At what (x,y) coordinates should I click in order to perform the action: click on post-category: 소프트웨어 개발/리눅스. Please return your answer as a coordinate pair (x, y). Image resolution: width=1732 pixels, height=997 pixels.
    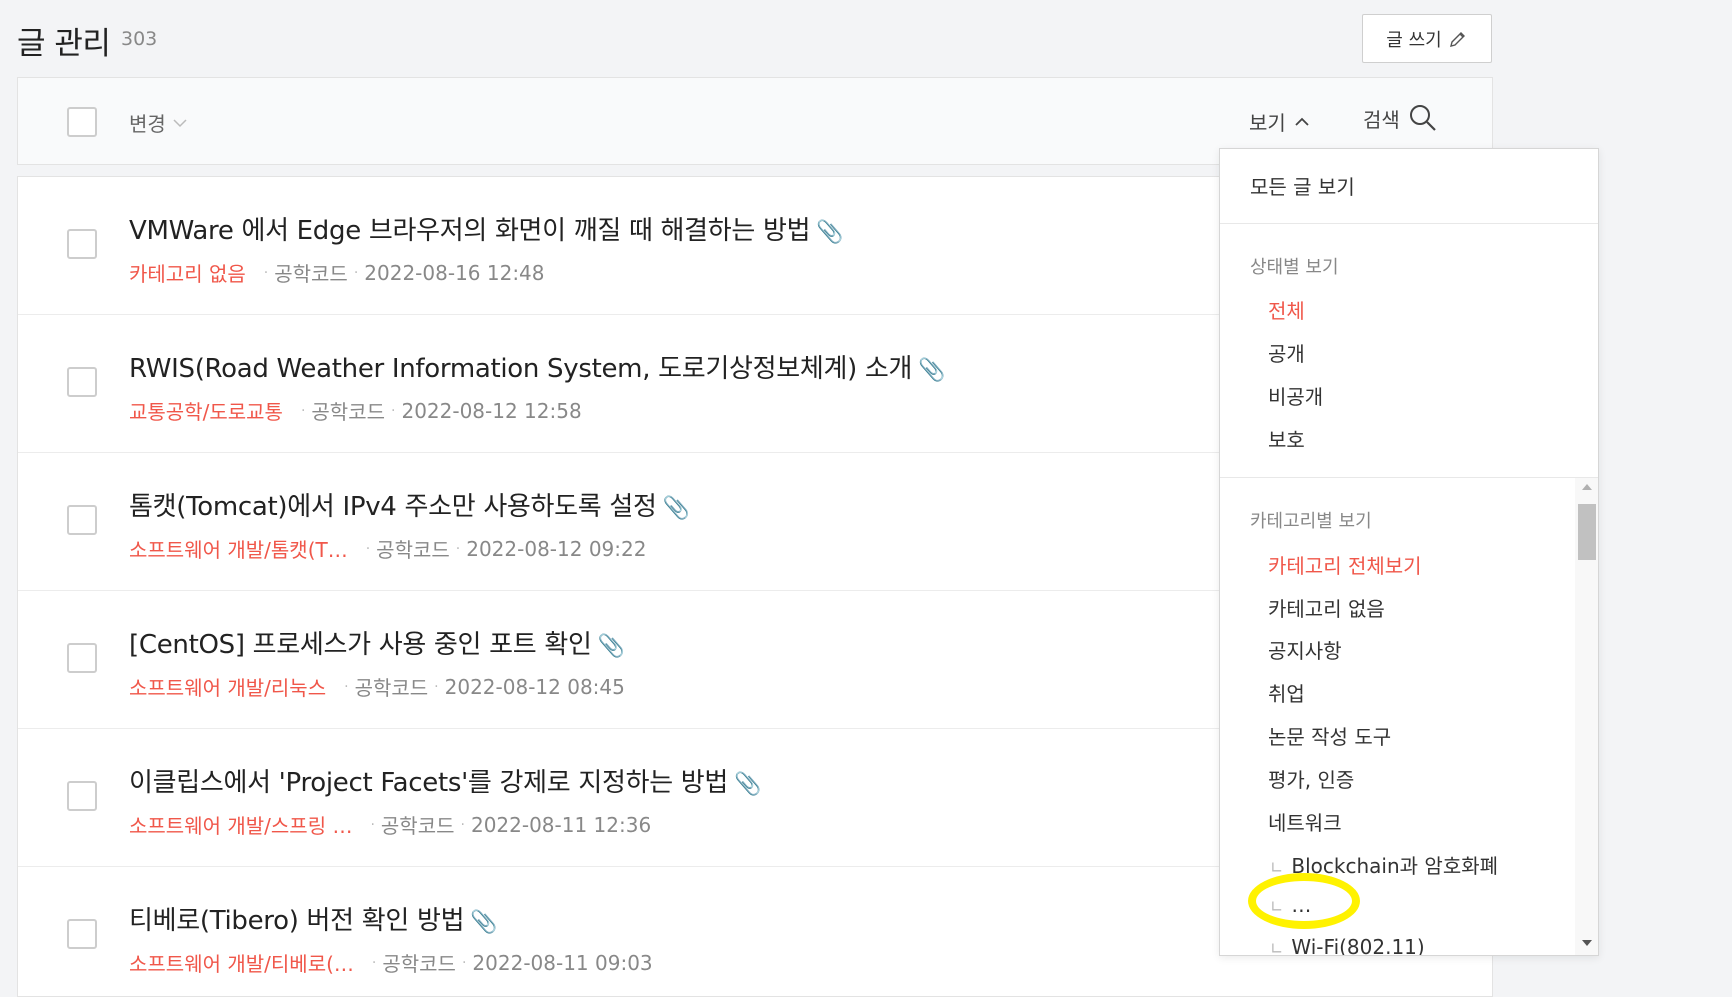
    Looking at the image, I should click on (227, 686).